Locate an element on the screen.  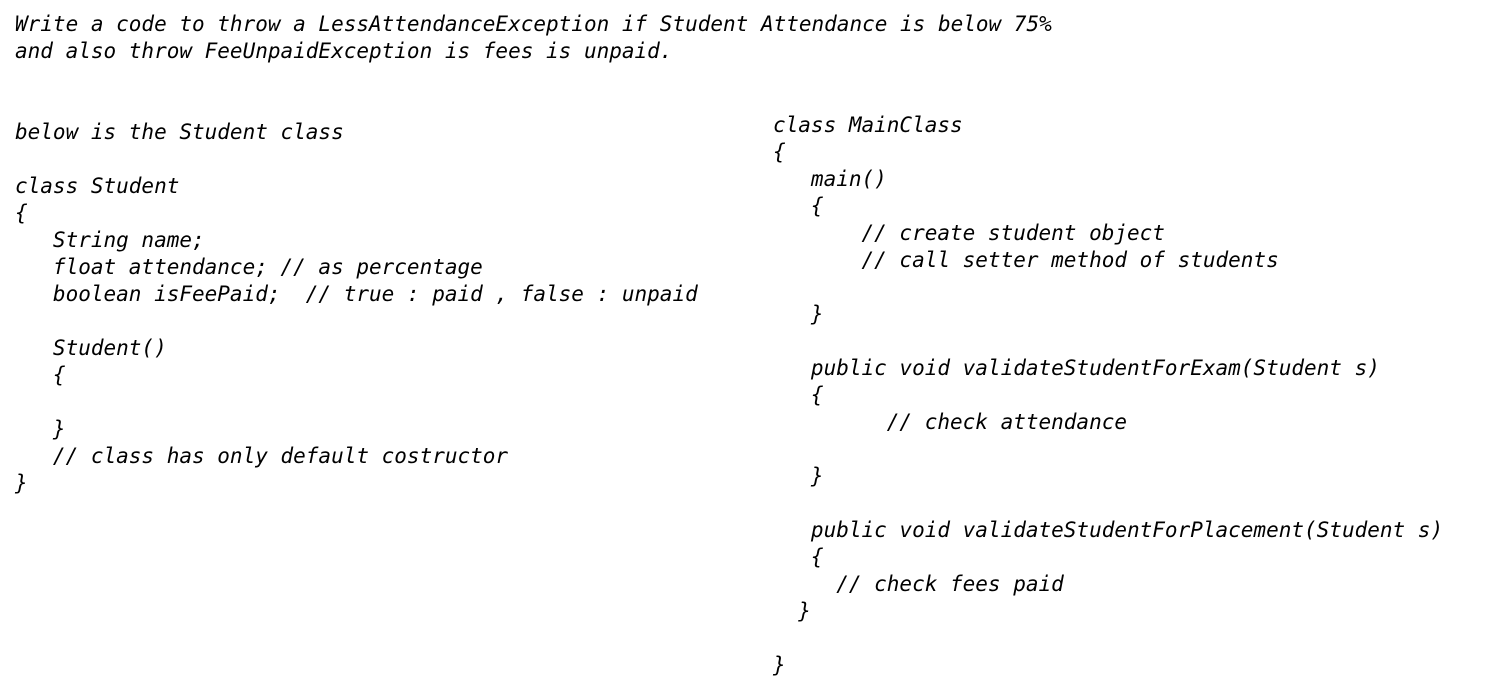
code-line: // create student object is located at coordinates (969, 233).